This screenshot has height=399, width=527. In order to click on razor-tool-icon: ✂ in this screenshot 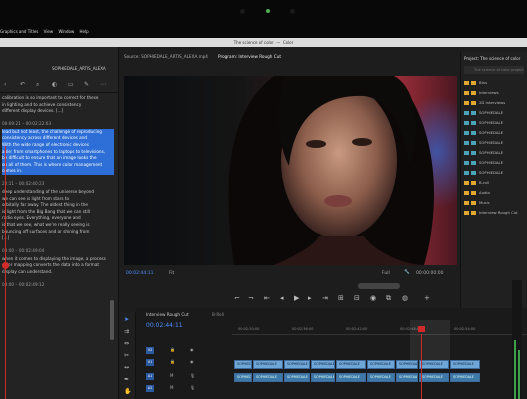, I will do `click(126, 355)`.